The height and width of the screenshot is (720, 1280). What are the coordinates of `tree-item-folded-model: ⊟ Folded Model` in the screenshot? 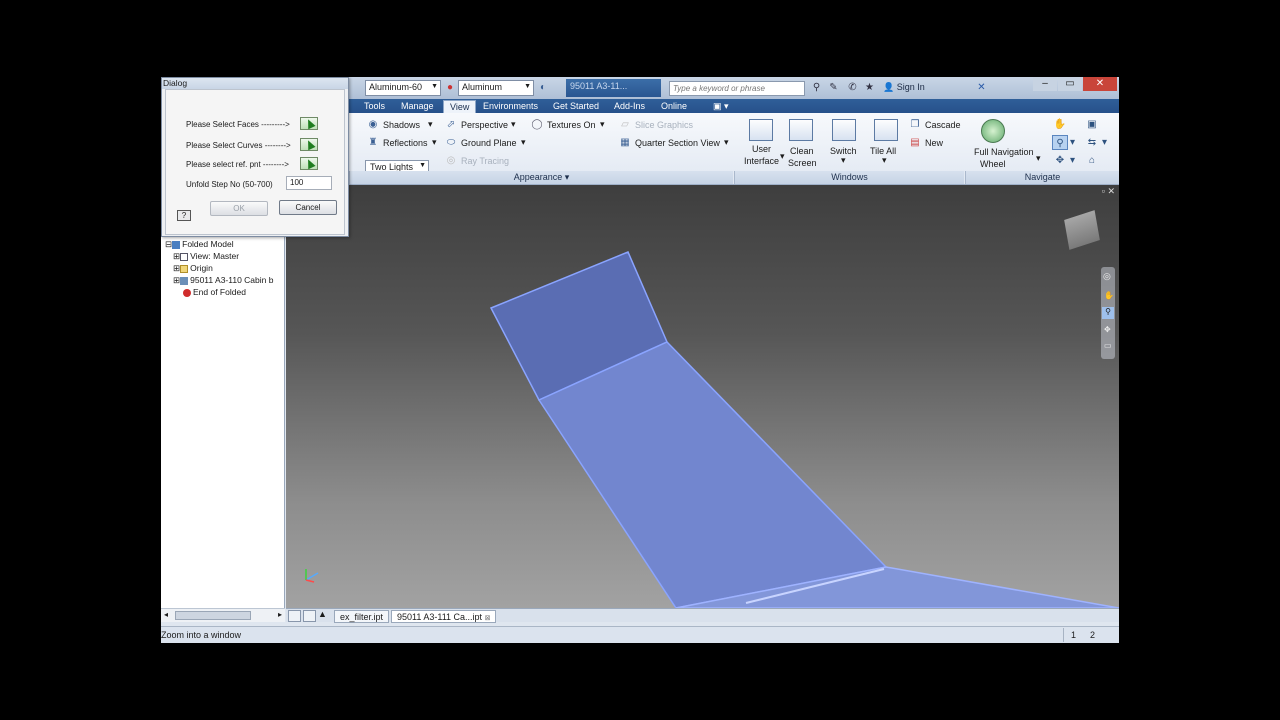 It's located at (199, 244).